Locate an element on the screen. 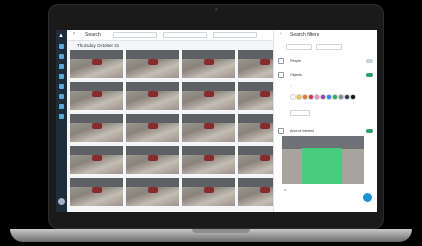 The height and width of the screenshot is (246, 422). people-toggle is located at coordinates (369, 61).